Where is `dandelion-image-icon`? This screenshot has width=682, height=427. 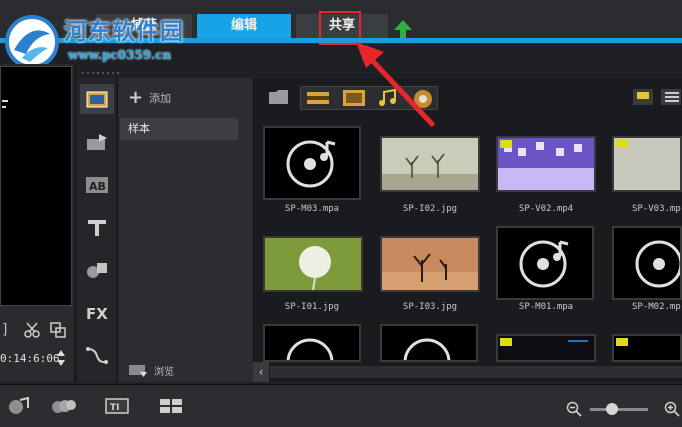
dandelion-image-icon is located at coordinates (313, 264).